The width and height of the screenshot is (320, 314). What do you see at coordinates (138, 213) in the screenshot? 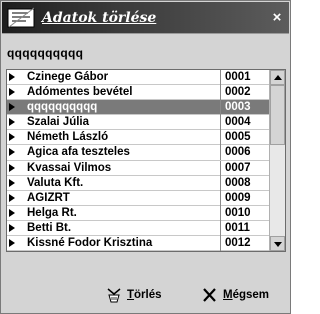
I see `table-row: Helga Rt. 0010` at bounding box center [138, 213].